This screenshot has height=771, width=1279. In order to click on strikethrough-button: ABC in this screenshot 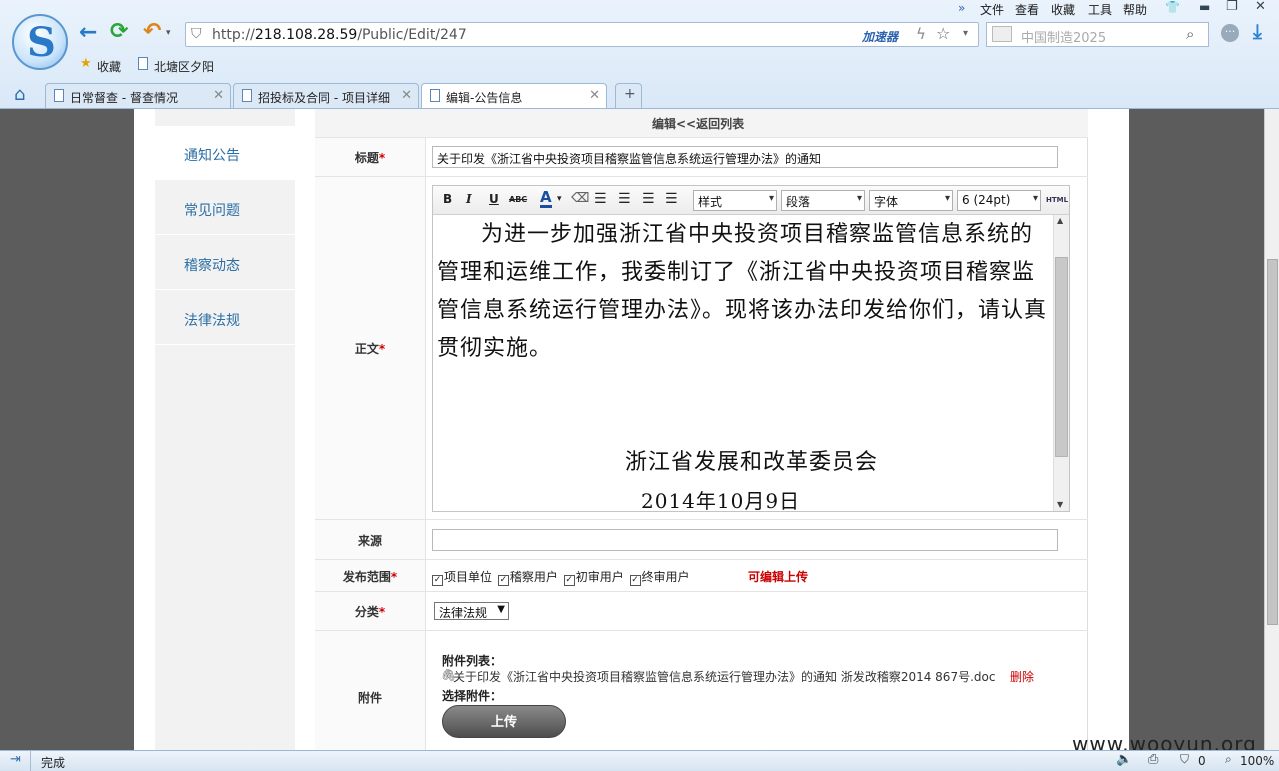, I will do `click(518, 199)`.